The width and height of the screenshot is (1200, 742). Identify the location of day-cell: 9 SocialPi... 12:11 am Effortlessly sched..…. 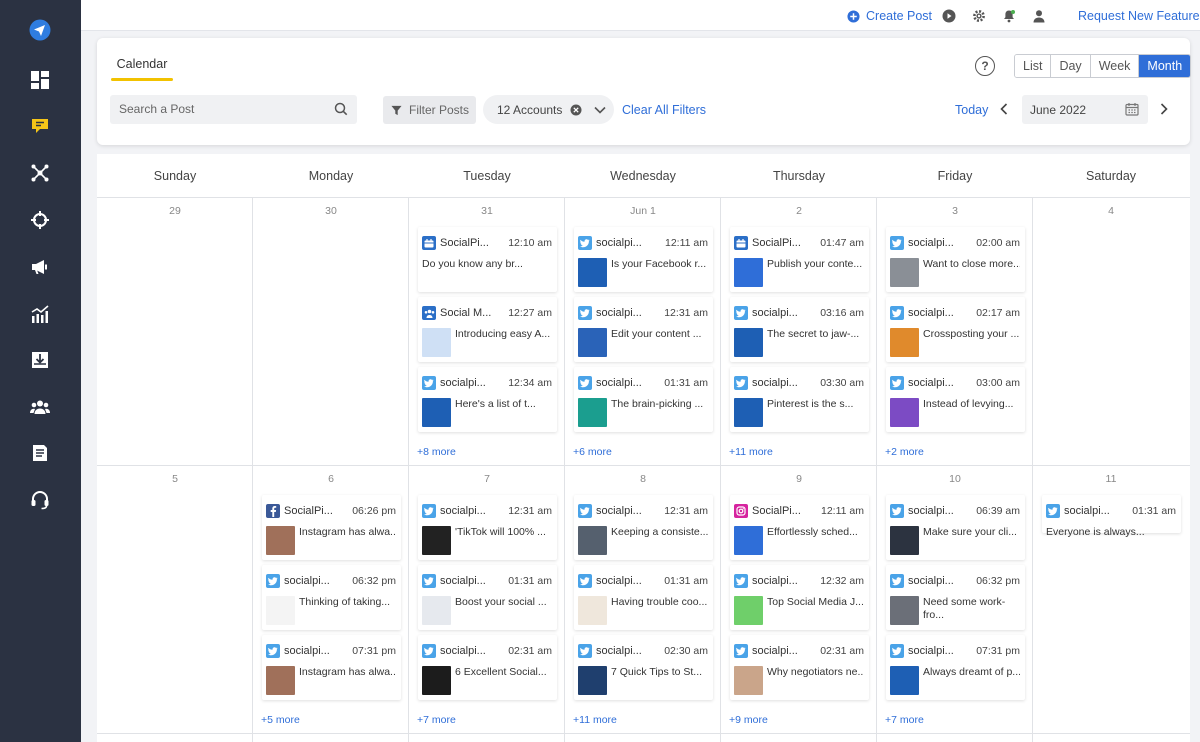
(799, 599).